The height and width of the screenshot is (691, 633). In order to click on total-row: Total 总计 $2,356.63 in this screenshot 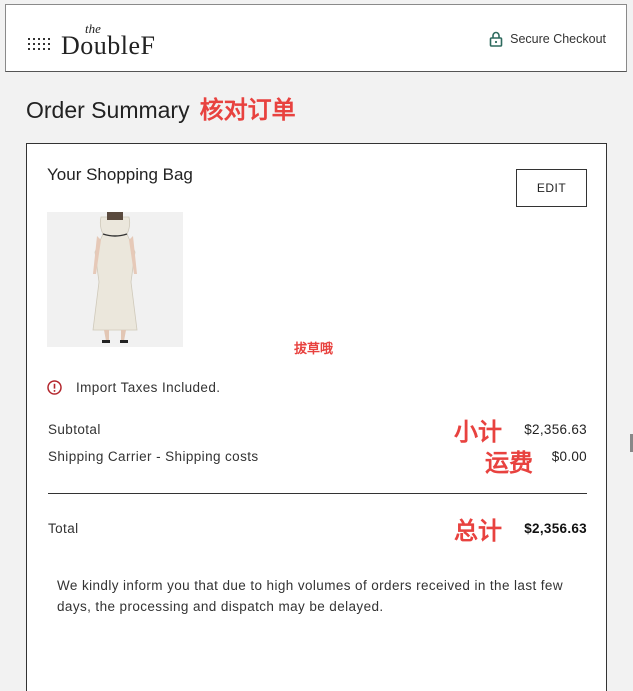, I will do `click(317, 531)`.